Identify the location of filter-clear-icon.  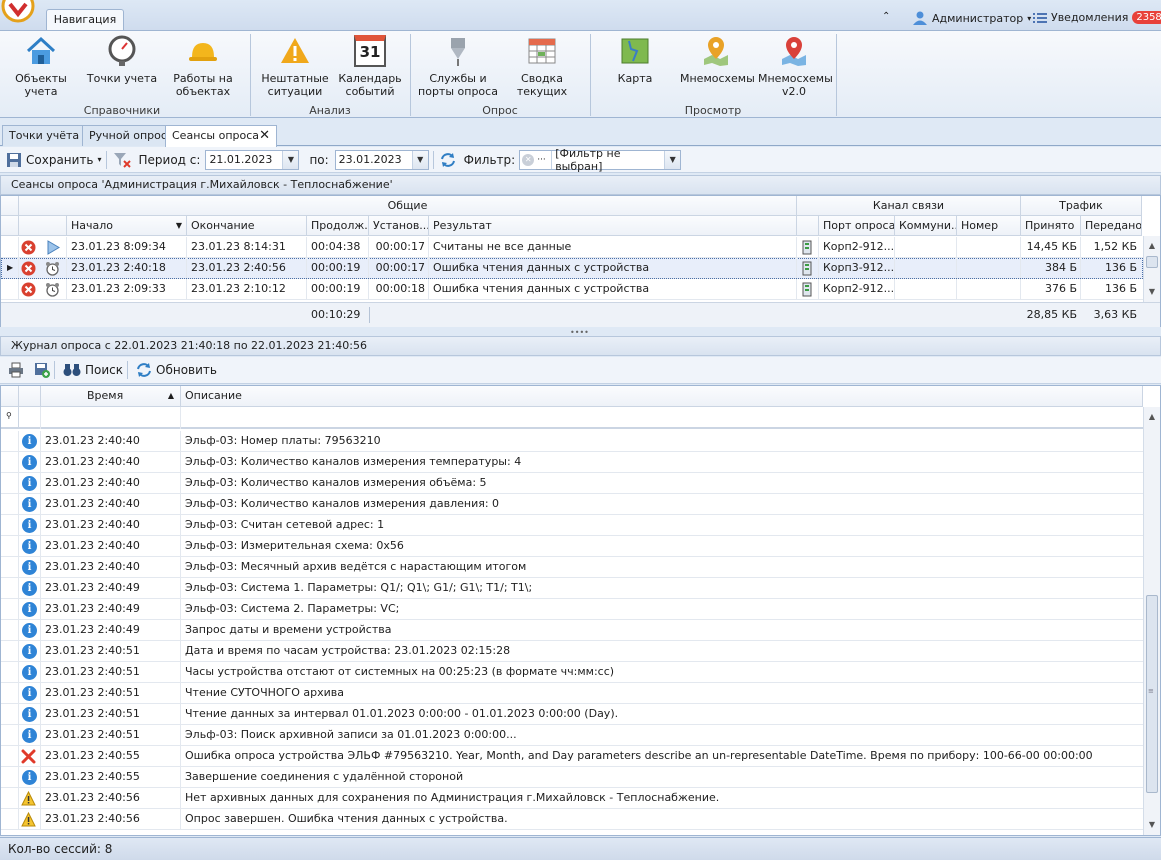
(122, 160).